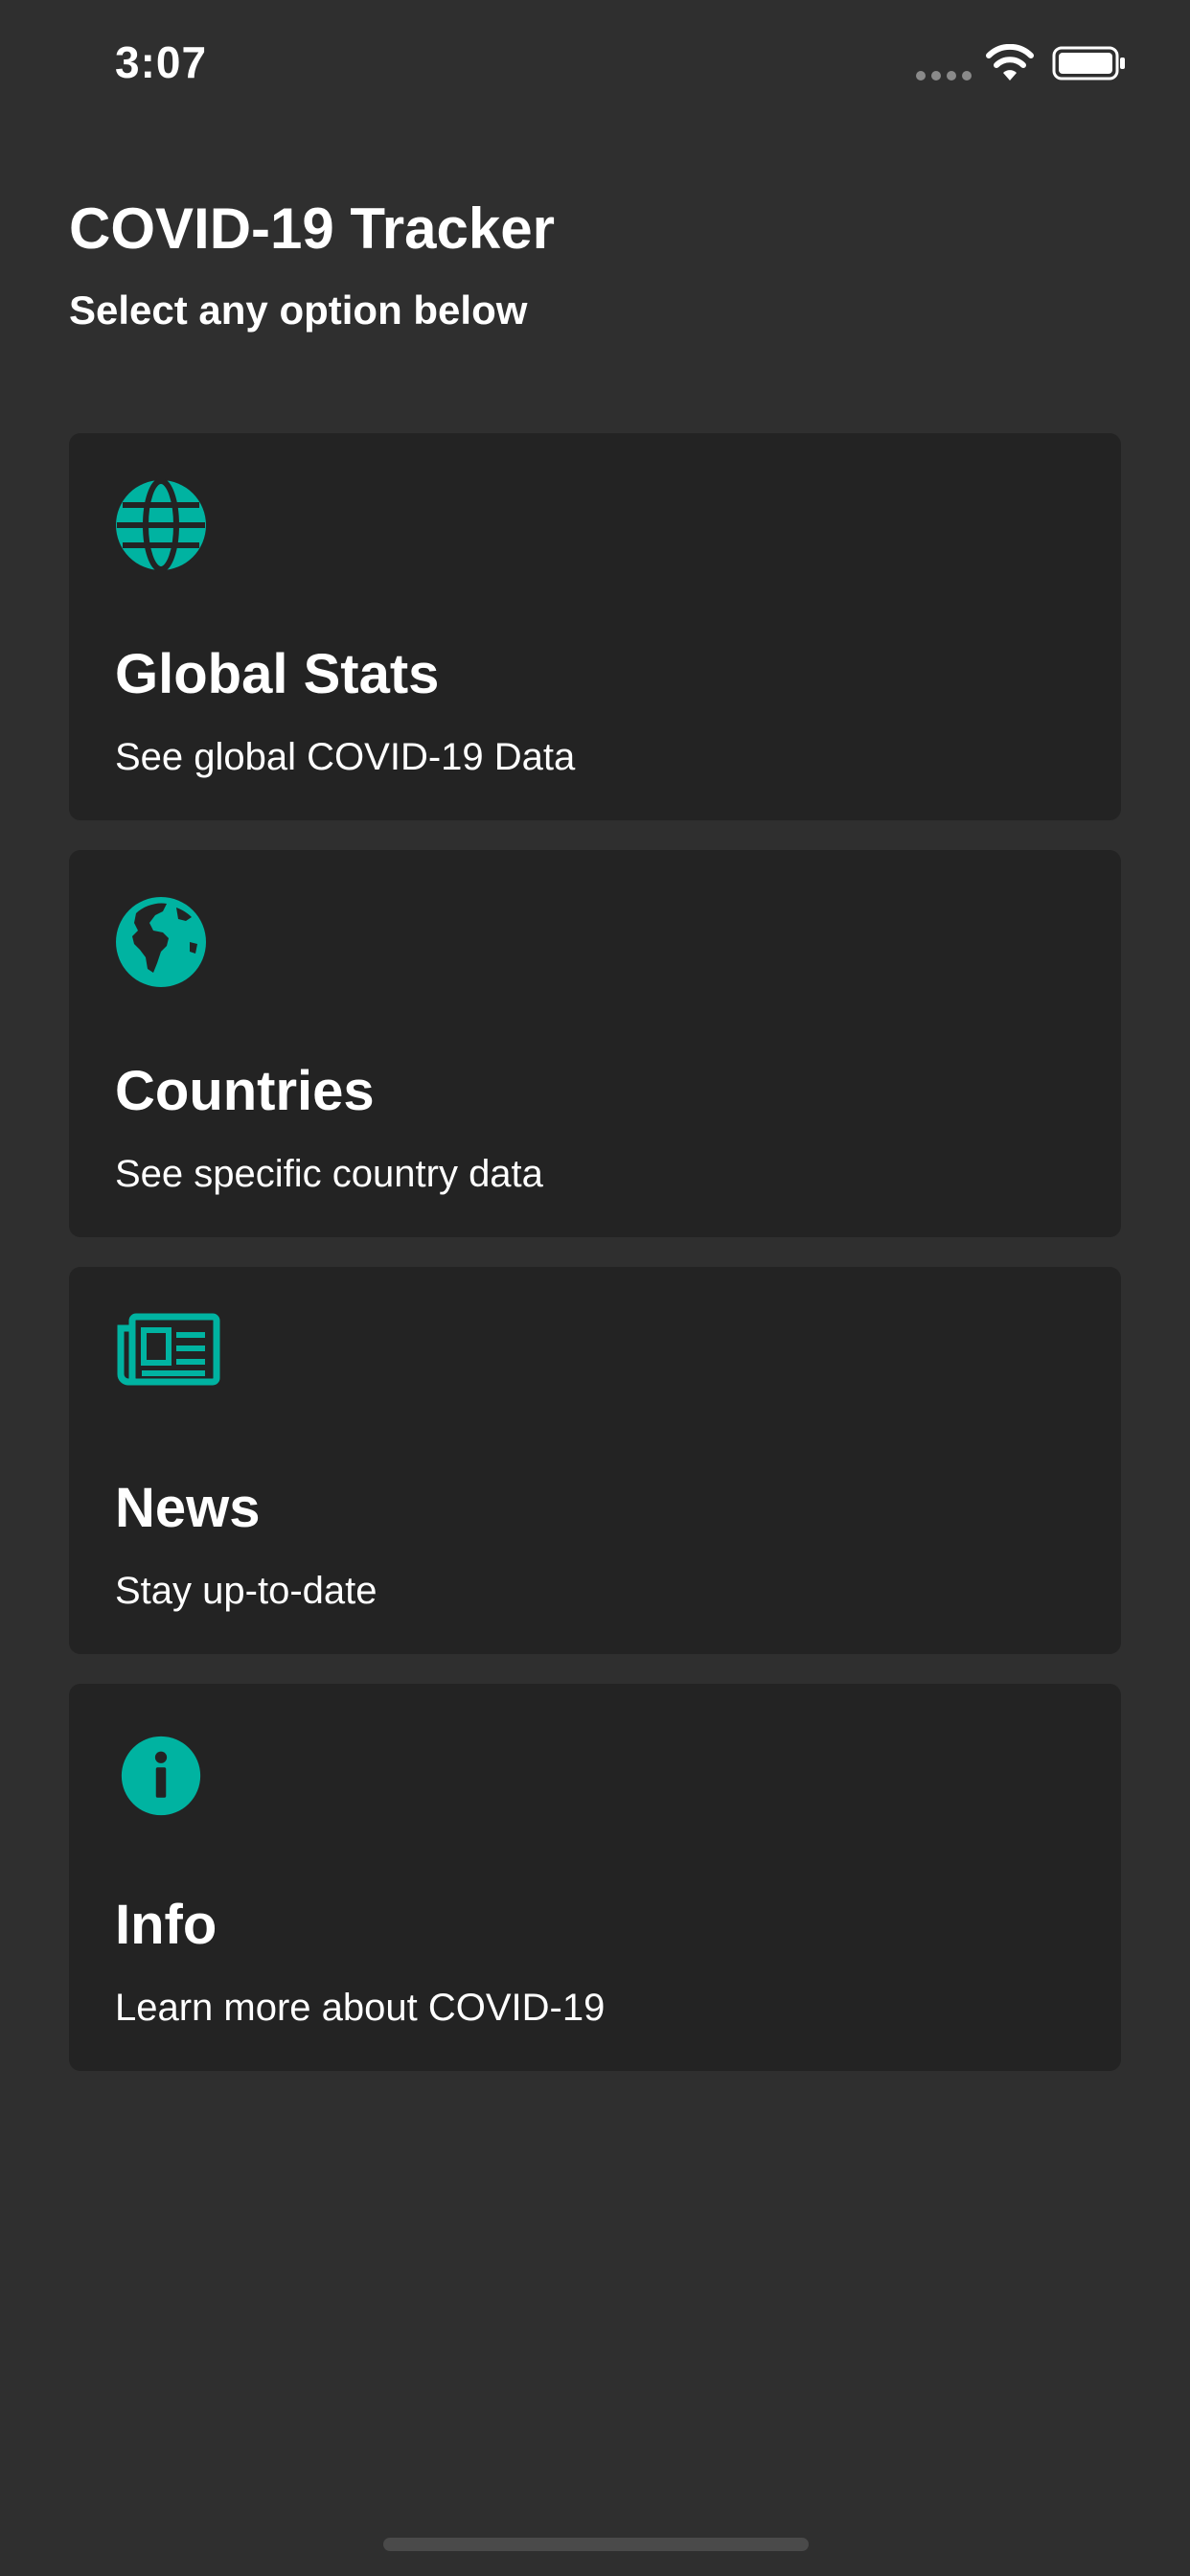 This screenshot has height=2576, width=1190. What do you see at coordinates (188, 1508) in the screenshot?
I see `card-title: News` at bounding box center [188, 1508].